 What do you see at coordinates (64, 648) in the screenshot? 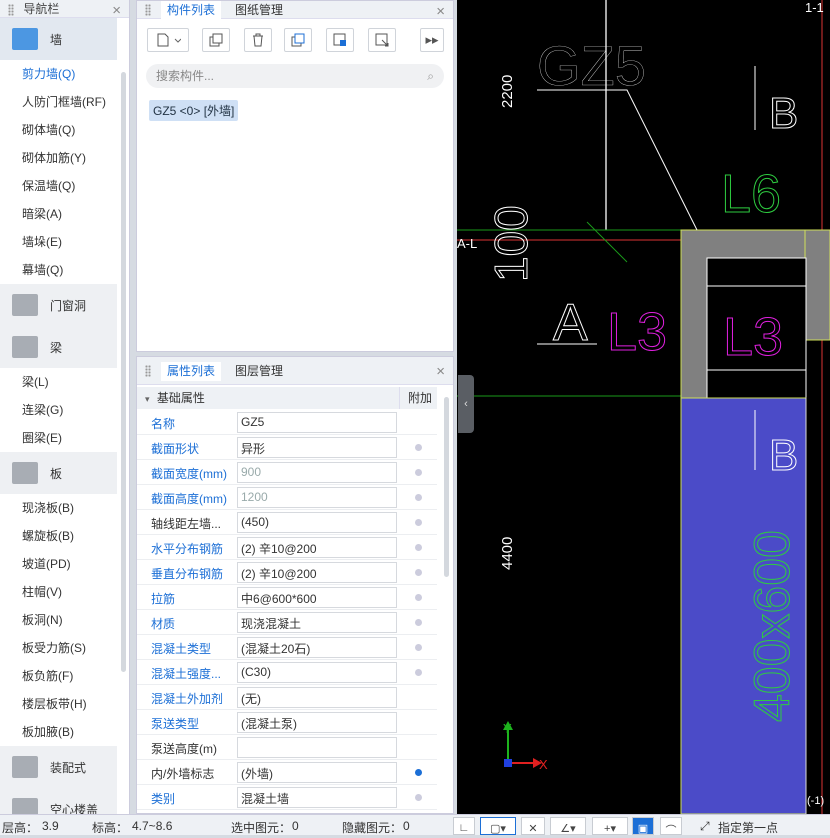
I see `nav-item: 板受力筋(S)` at bounding box center [64, 648].